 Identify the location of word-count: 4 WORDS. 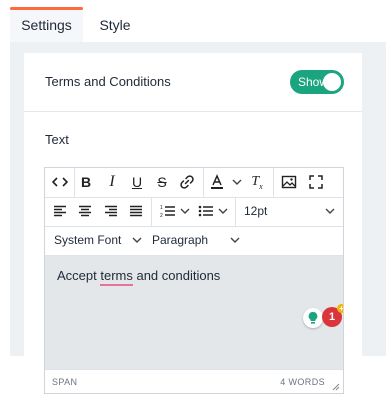
(302, 382).